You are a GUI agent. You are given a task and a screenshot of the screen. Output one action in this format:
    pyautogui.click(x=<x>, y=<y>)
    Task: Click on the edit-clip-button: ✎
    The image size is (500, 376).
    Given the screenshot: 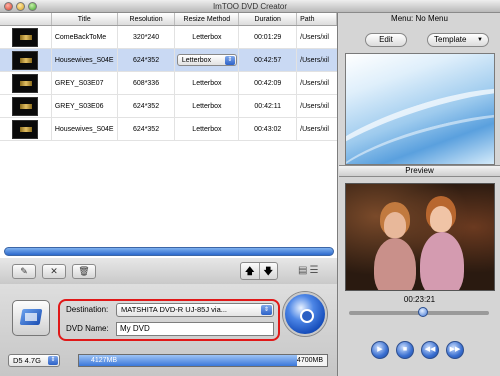 What is the action you would take?
    pyautogui.click(x=24, y=271)
    